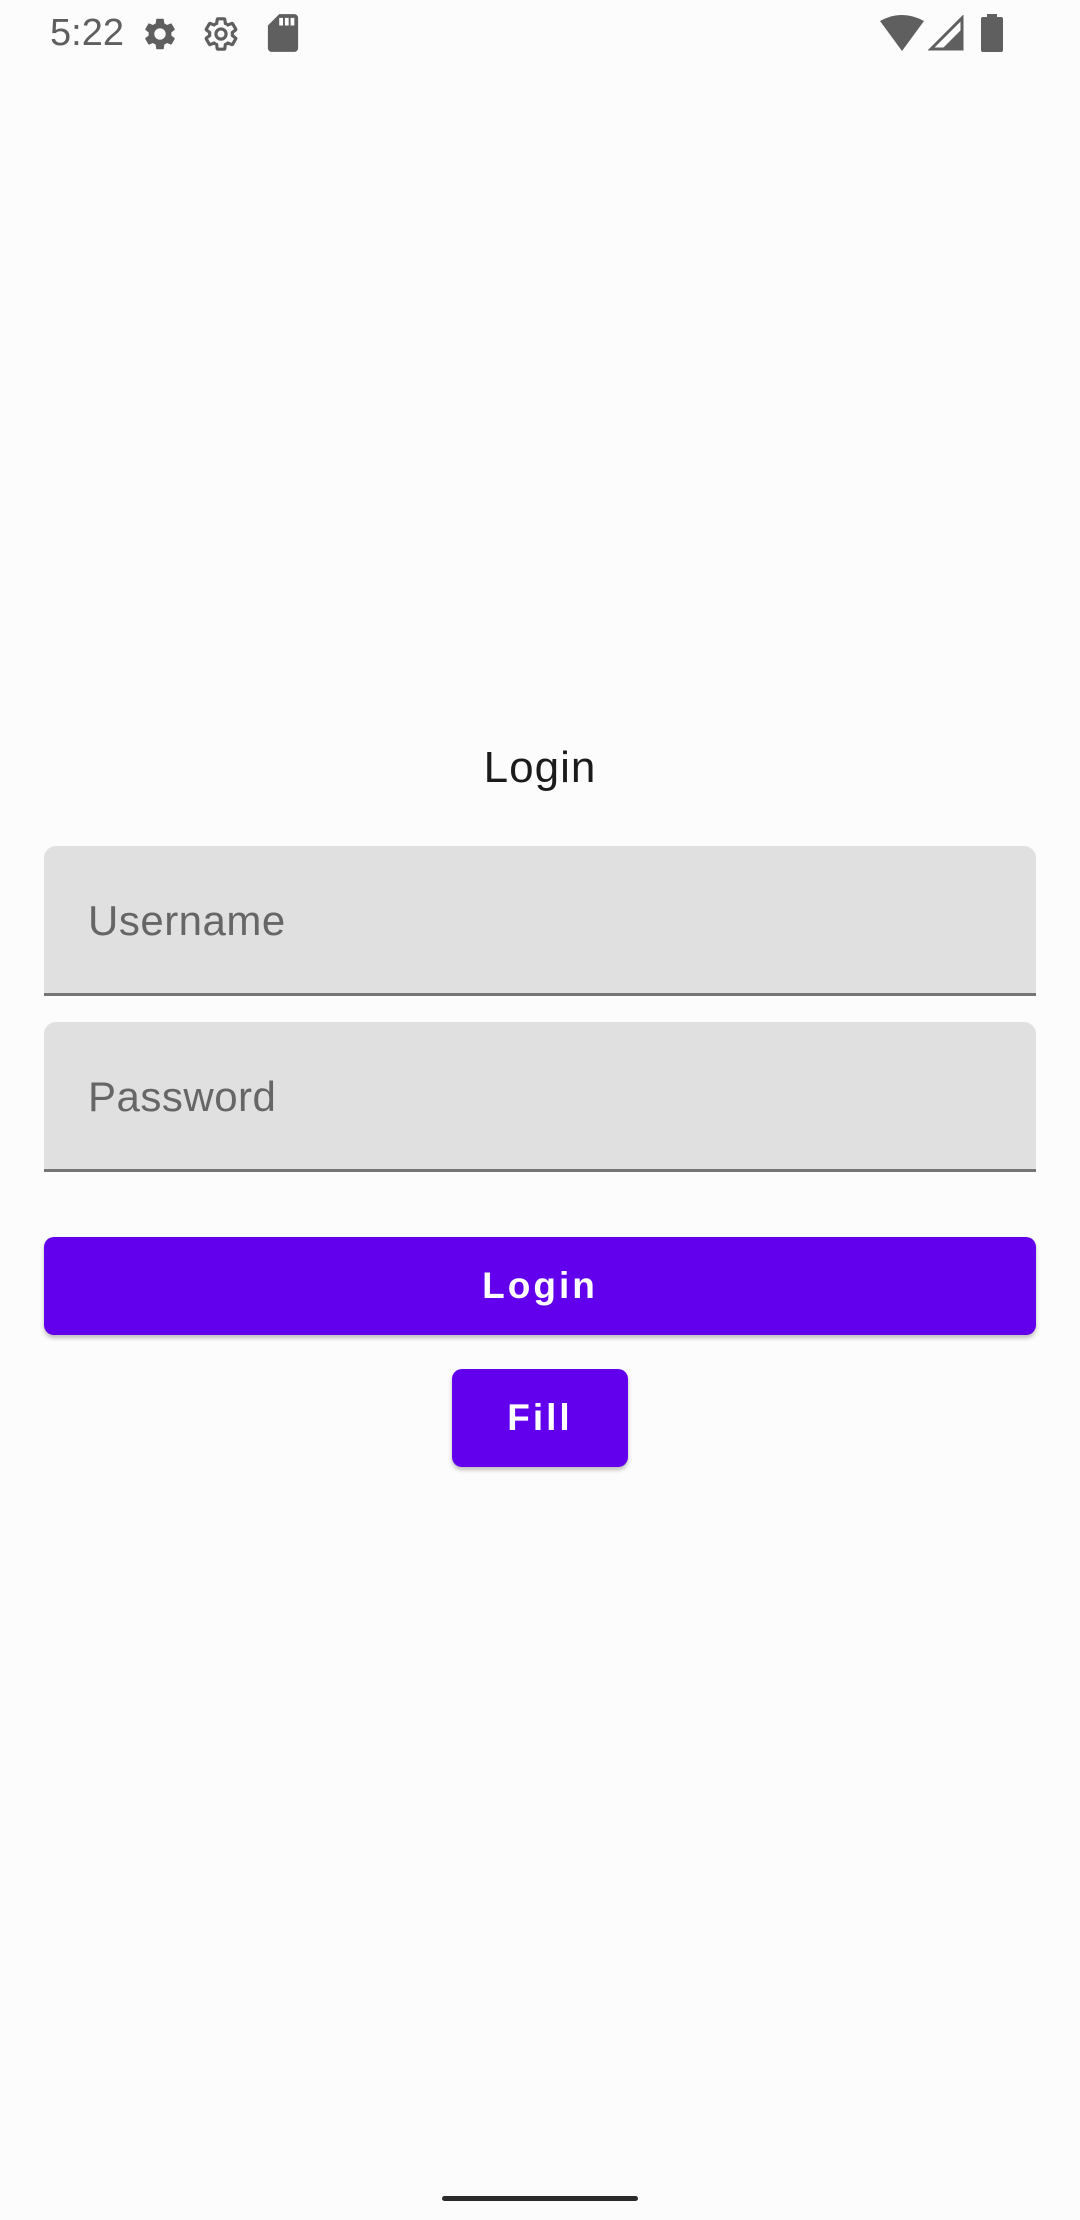 The width and height of the screenshot is (1080, 2220). Describe the element at coordinates (992, 33) in the screenshot. I see `battery-icon` at that location.